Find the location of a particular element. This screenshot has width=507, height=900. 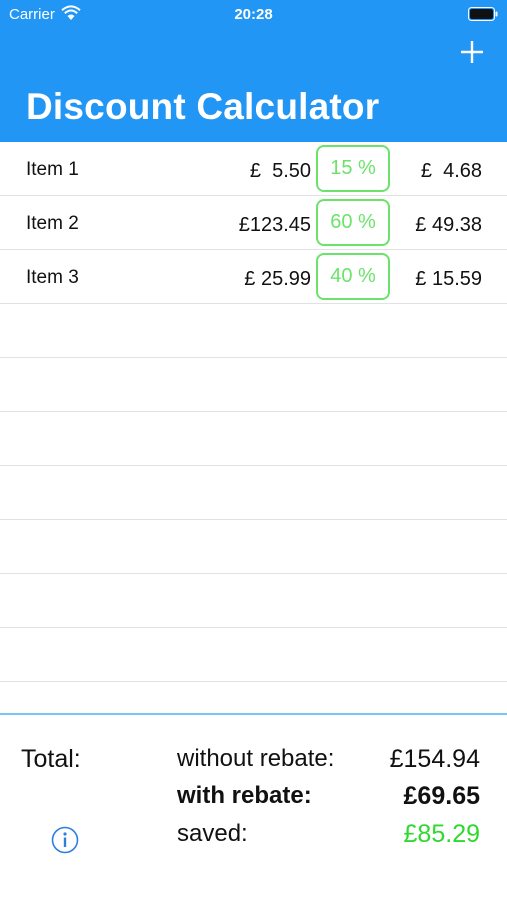

item-final-price: £ 4.68 is located at coordinates (451, 171).